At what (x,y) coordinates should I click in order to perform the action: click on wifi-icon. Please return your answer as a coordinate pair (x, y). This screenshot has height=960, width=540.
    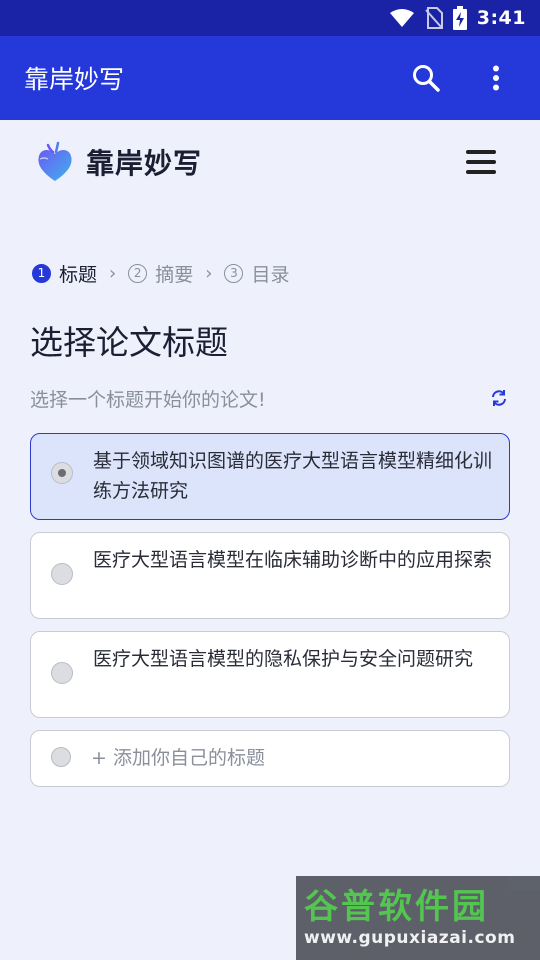
    Looking at the image, I should click on (402, 18).